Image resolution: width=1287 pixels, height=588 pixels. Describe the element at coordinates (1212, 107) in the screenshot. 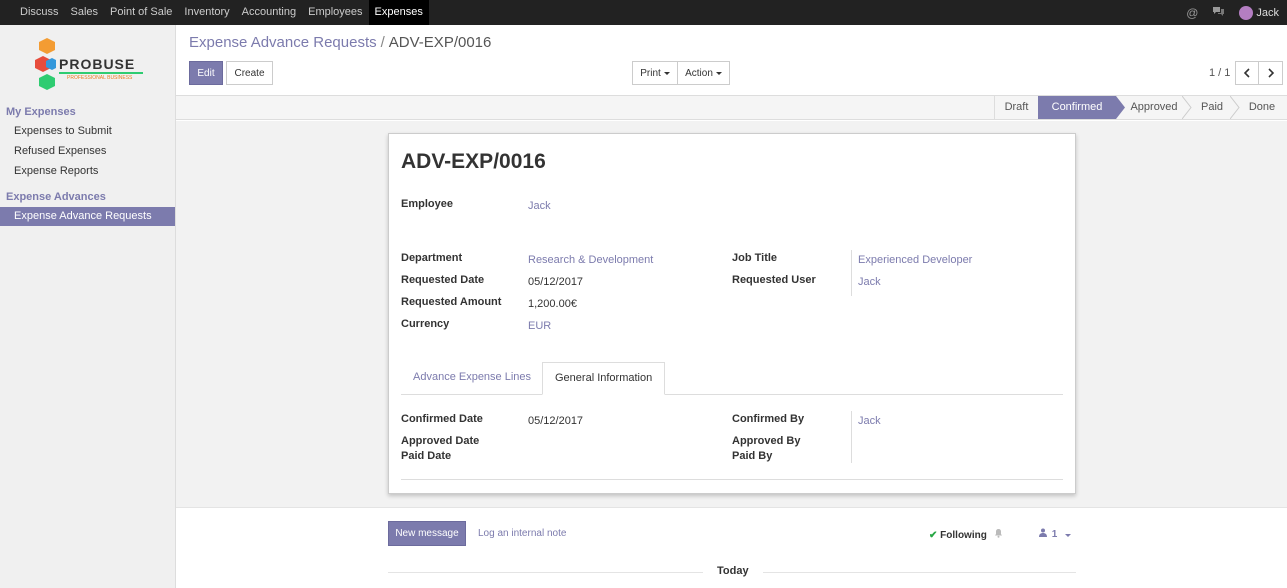

I see `stage-paid: Paid` at that location.